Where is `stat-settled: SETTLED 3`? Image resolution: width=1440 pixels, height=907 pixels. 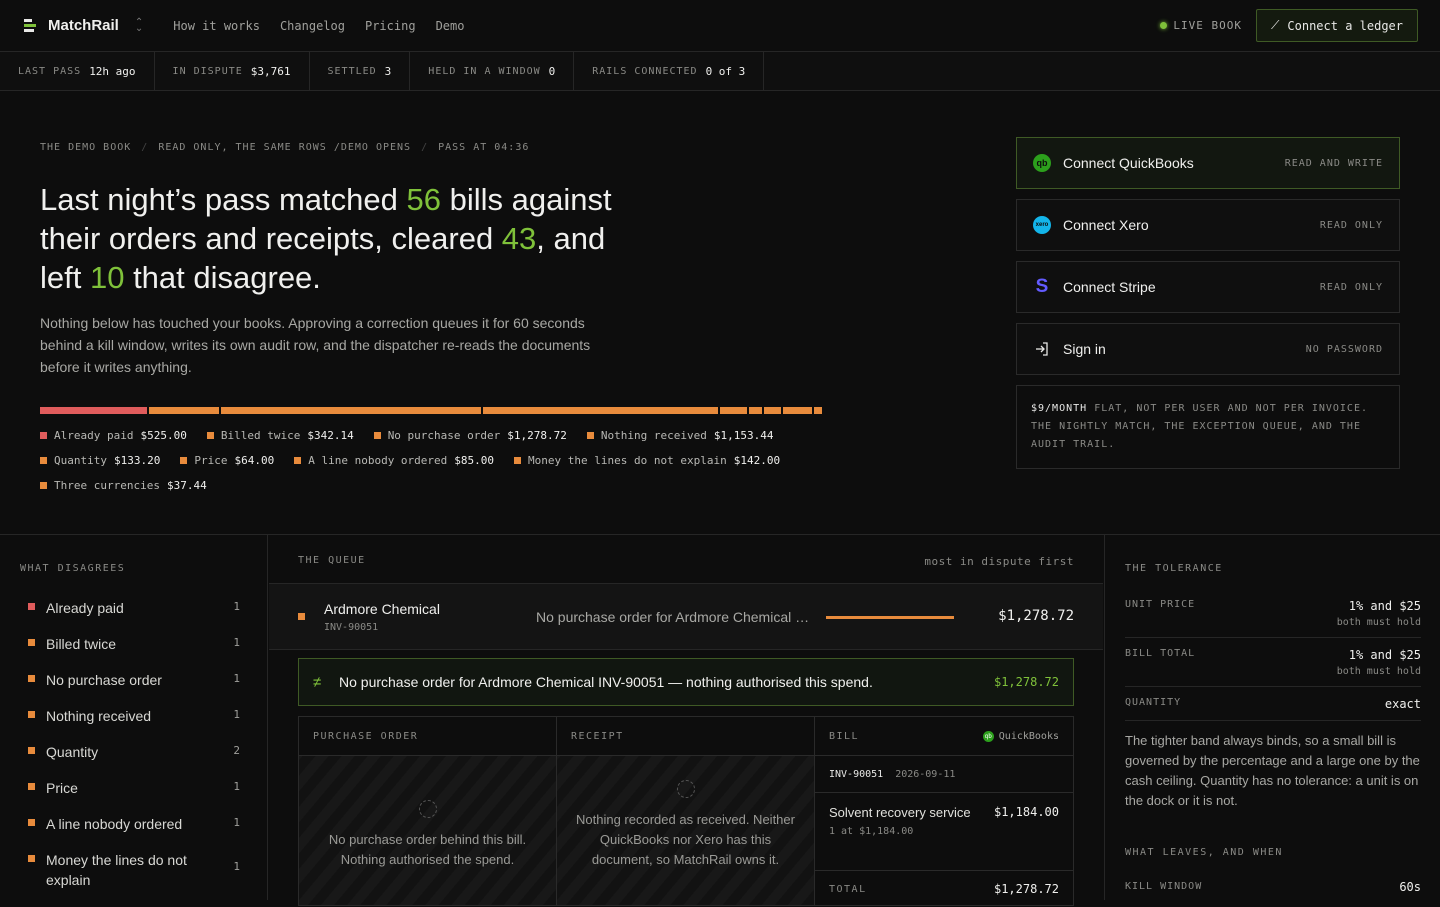
stat-settled: SETTLED 3 is located at coordinates (360, 71).